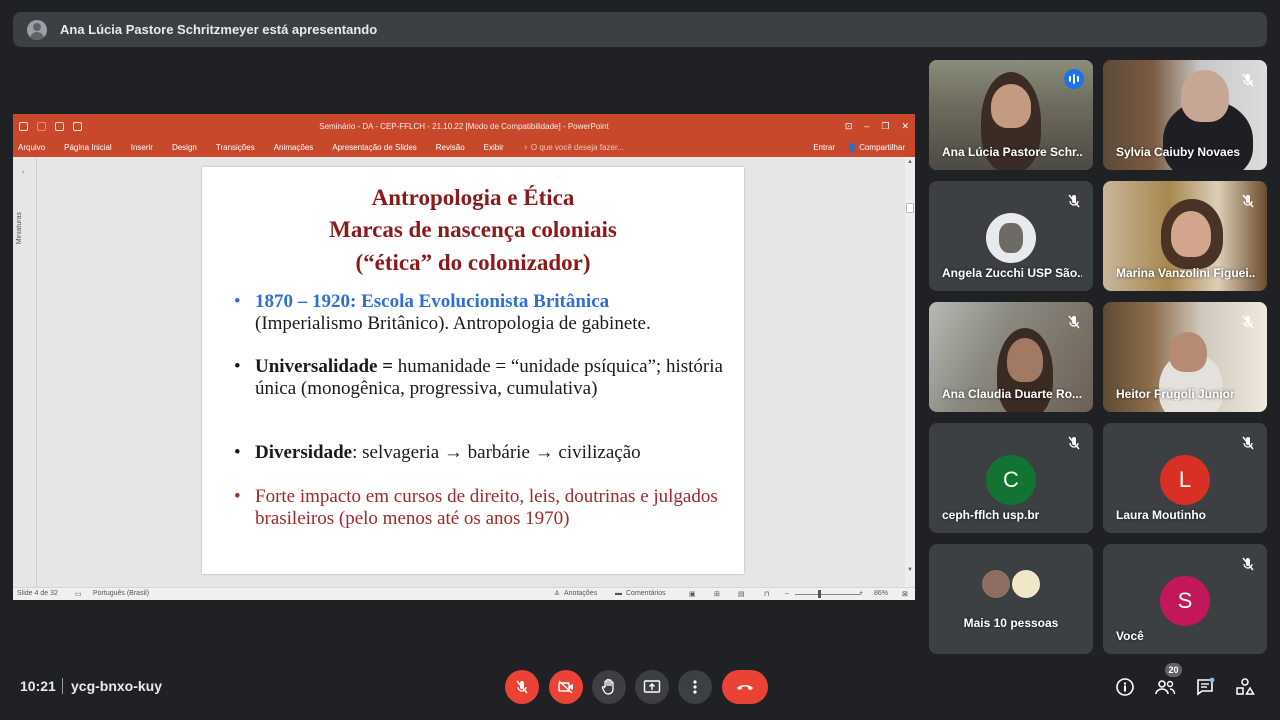 Image resolution: width=1280 pixels, height=720 pixels. I want to click on raise-hand-button, so click(609, 687).